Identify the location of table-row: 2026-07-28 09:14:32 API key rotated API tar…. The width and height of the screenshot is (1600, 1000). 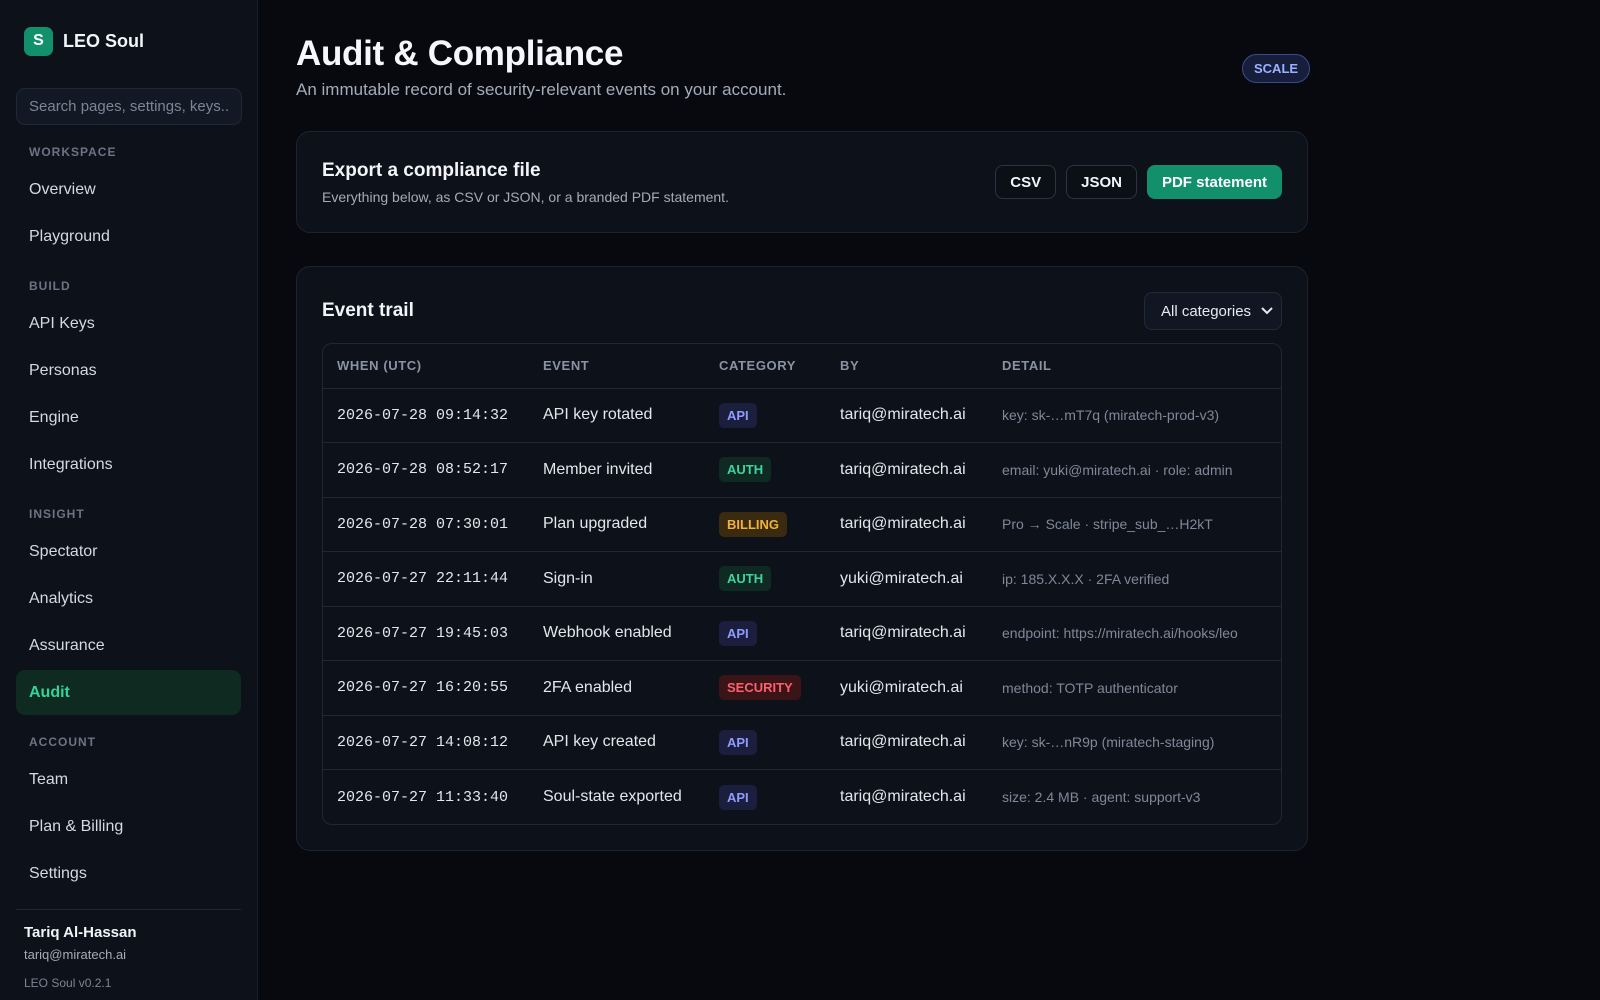
(802, 415).